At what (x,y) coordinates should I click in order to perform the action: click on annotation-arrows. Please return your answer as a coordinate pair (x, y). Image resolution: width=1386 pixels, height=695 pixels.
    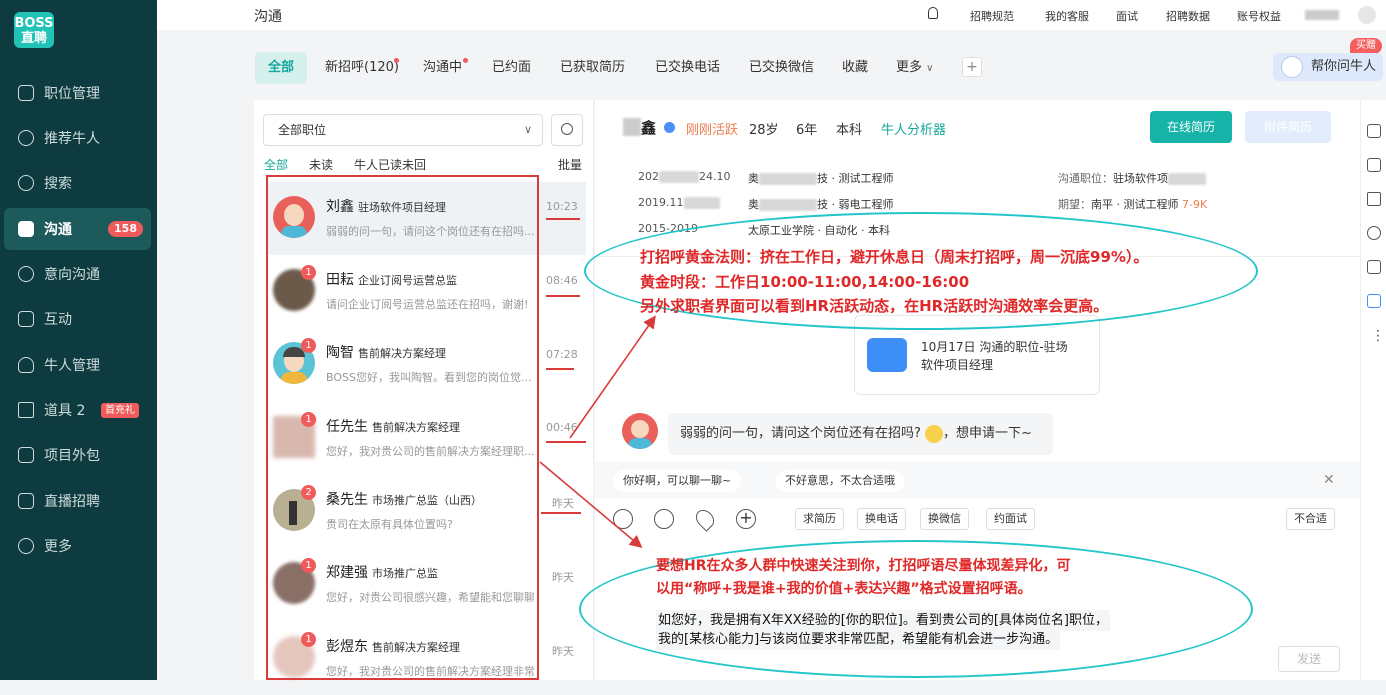
    Looking at the image, I should click on (597, 432).